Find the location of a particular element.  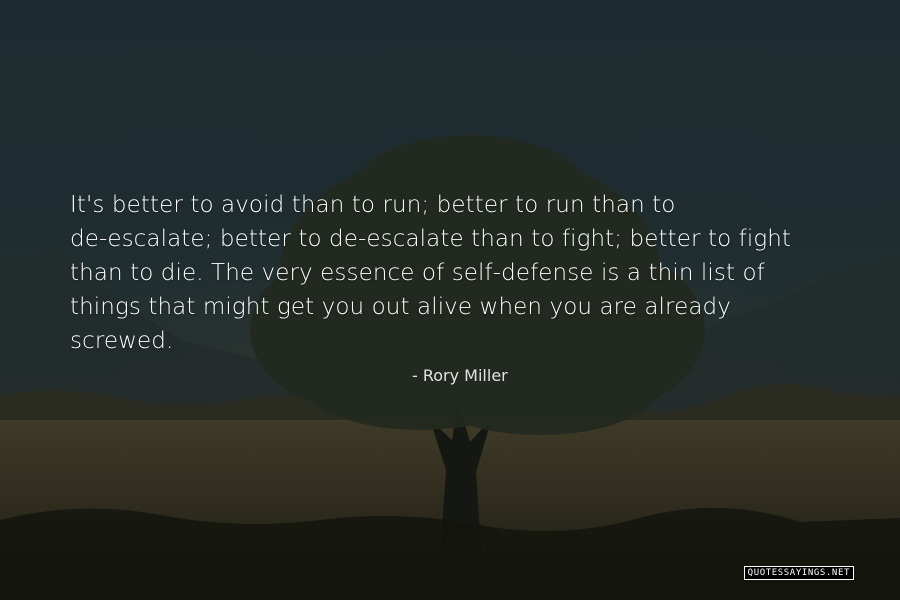

quote-author: - Rory Miller is located at coordinates (460, 375).